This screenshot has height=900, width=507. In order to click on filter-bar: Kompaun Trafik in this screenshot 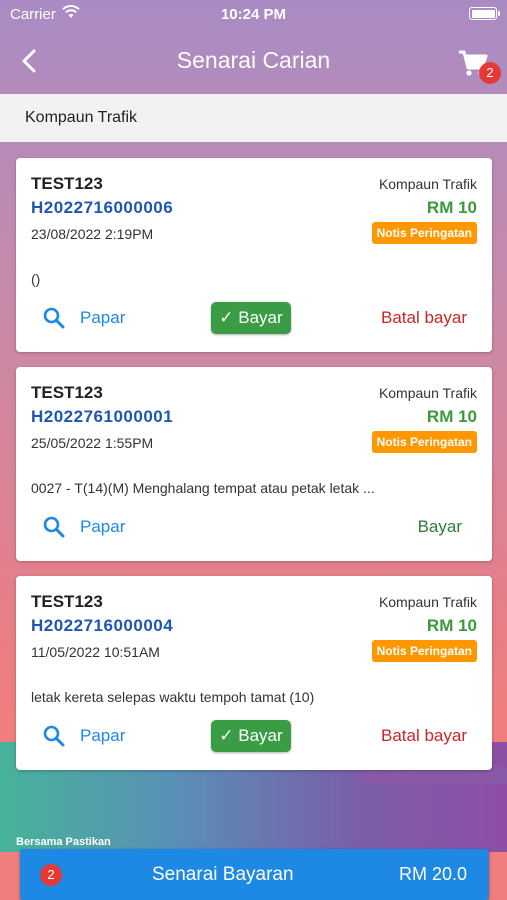, I will do `click(253, 118)`.